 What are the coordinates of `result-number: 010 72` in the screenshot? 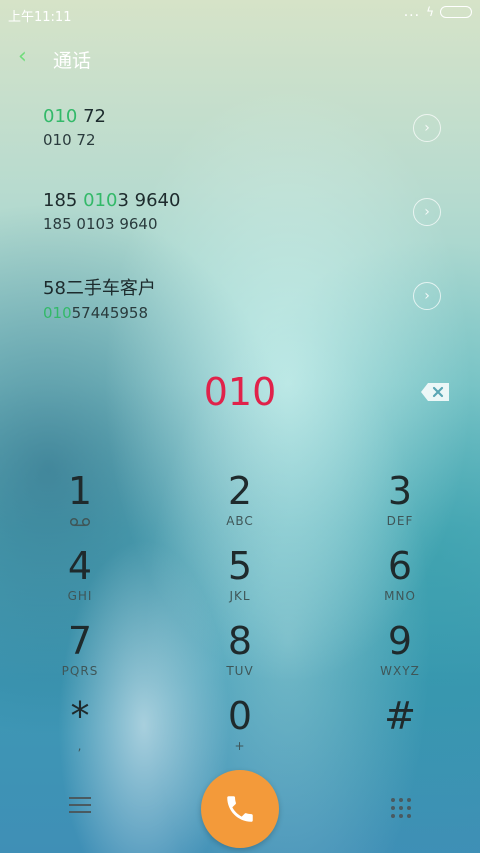 It's located at (69, 140).